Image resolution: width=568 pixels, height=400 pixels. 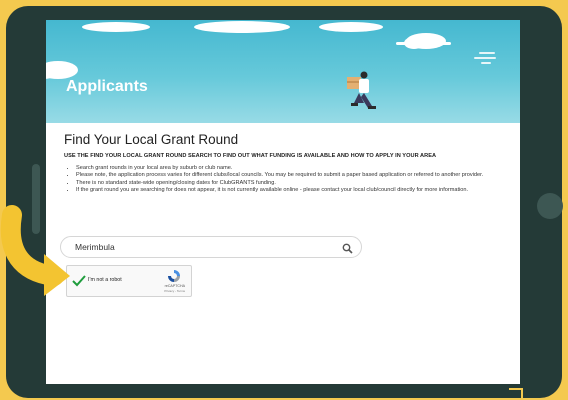 I want to click on corner-accent, so click(x=516, y=394).